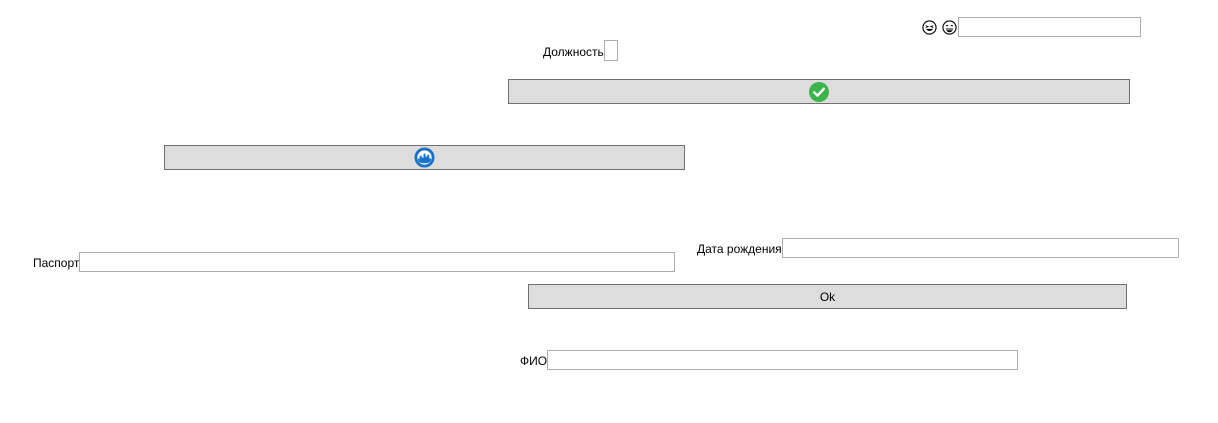  Describe the element at coordinates (782, 360) in the screenshot. I see `full-name-input` at that location.